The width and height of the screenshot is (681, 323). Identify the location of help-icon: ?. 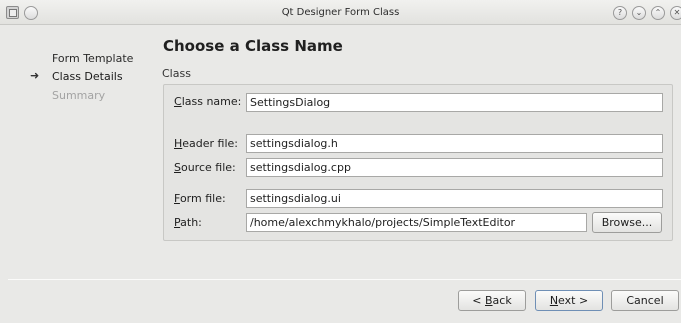
(620, 13).